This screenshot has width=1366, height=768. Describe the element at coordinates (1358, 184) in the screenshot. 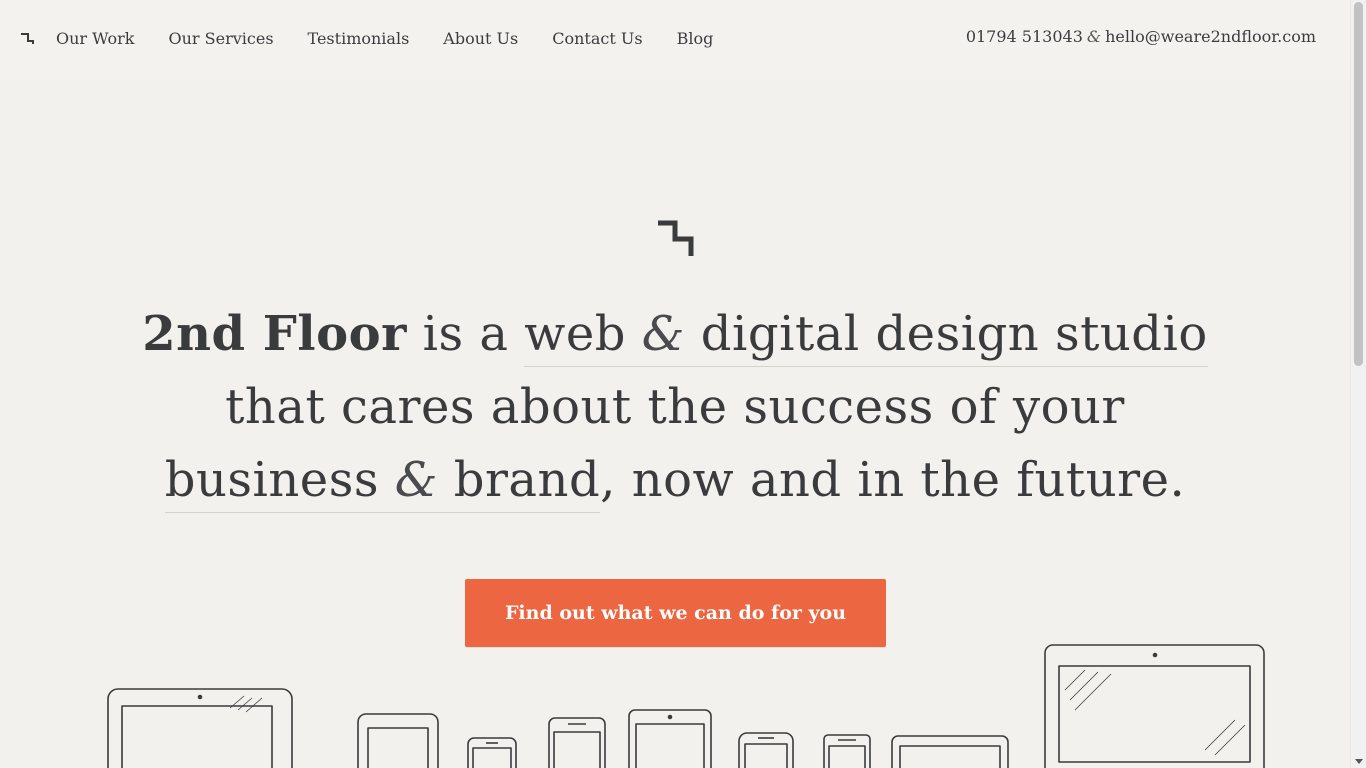

I see `scrollbar-thumb` at that location.